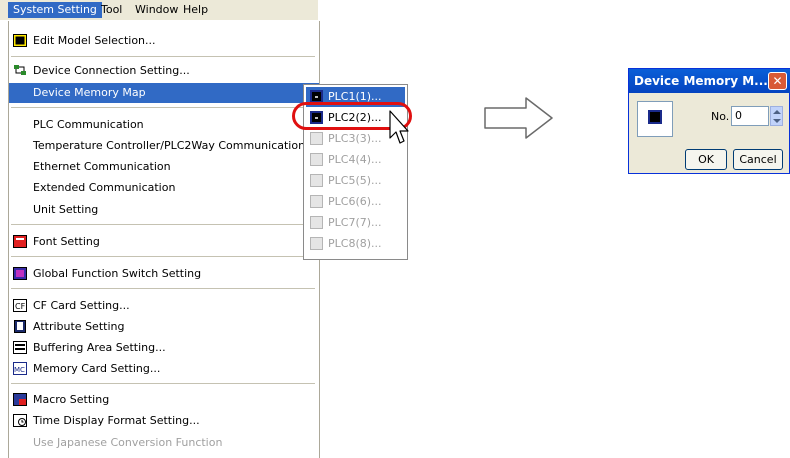  I want to click on no-label: No., so click(720, 116).